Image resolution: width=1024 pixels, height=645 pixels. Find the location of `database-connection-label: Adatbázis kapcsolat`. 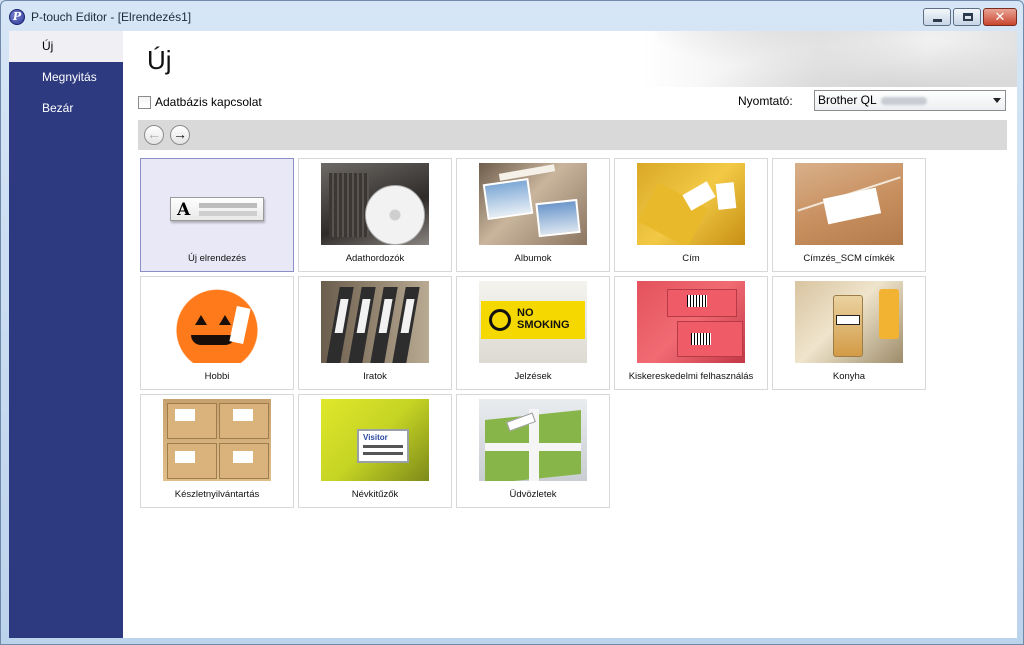

database-connection-label: Adatbázis kapcsolat is located at coordinates (208, 102).